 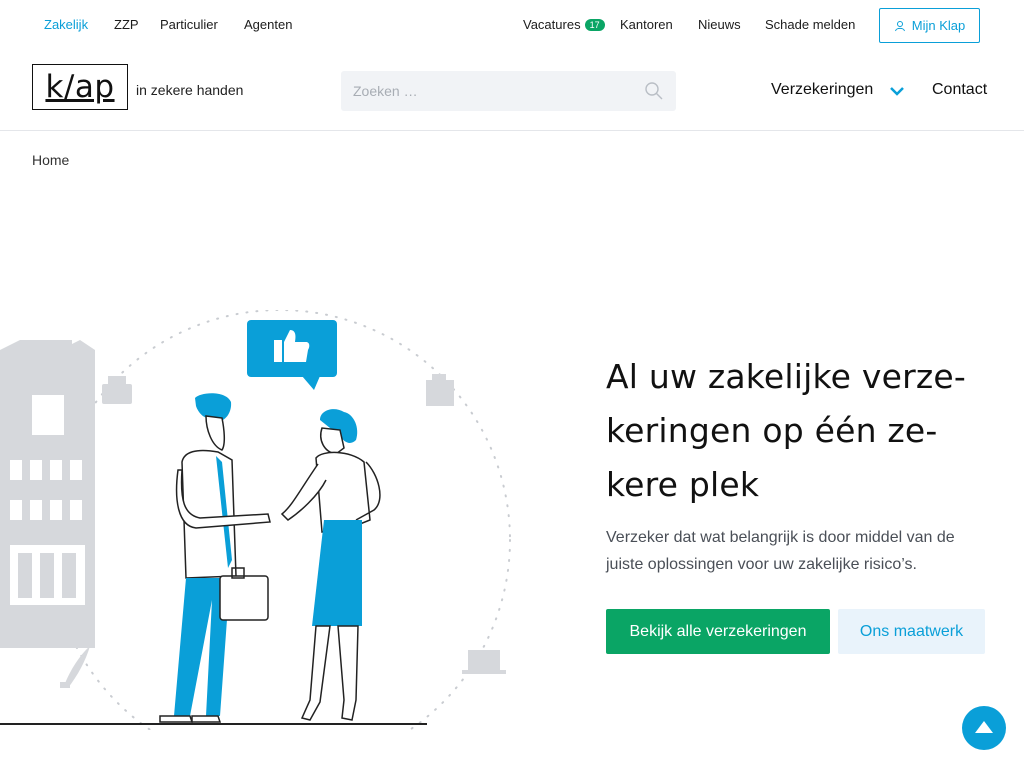 I want to click on topnav-particulier: Particulier, so click(x=189, y=24).